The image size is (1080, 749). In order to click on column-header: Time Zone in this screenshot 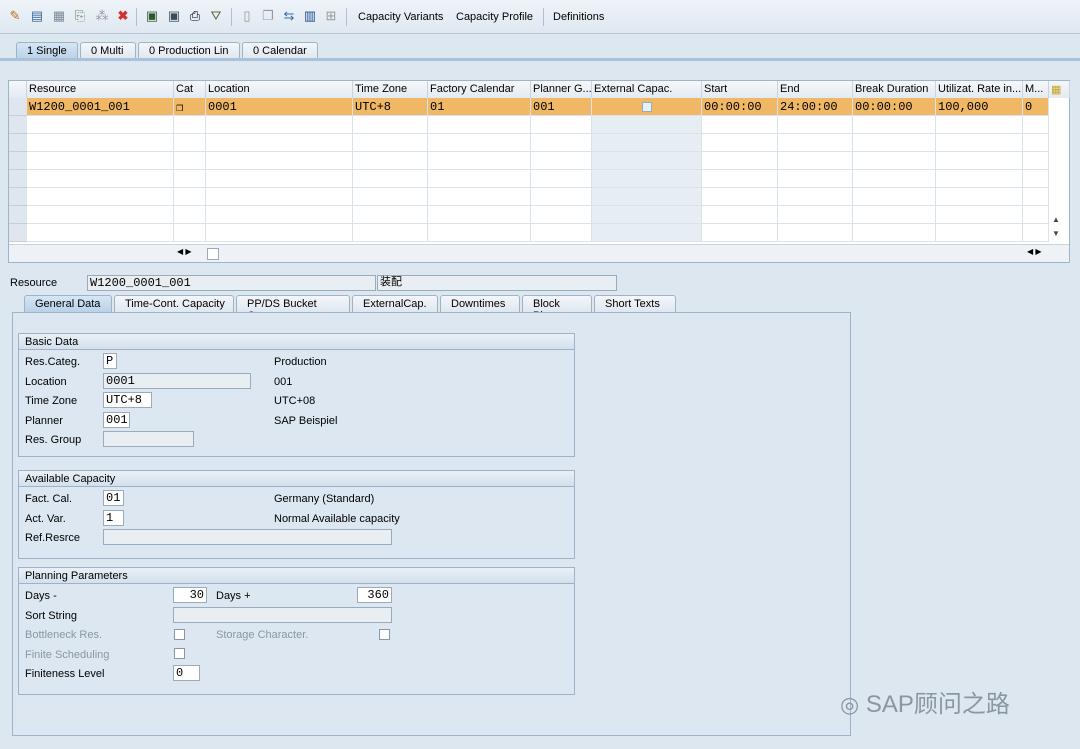, I will do `click(390, 89)`.